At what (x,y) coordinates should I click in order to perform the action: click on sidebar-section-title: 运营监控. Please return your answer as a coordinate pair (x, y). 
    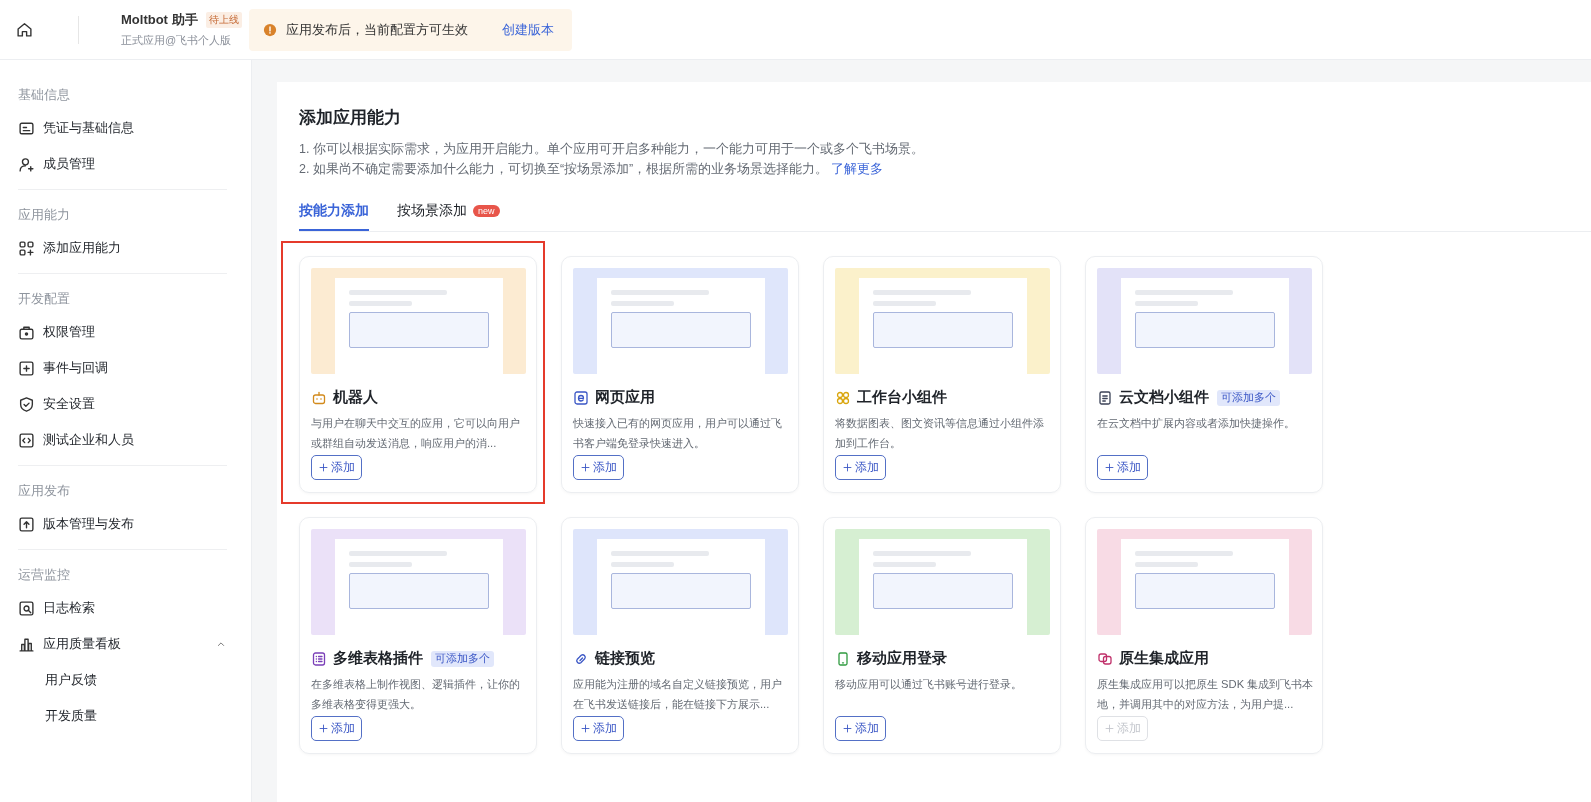
    Looking at the image, I should click on (44, 575).